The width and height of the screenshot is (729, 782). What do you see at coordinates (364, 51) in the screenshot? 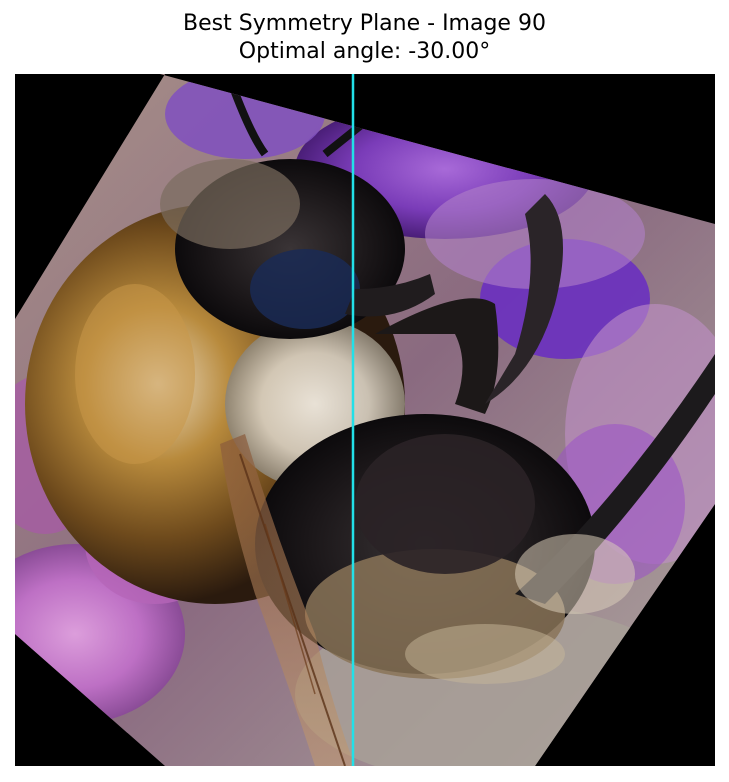
I see `title-line-2: Optimal angle: -30.00°` at bounding box center [364, 51].